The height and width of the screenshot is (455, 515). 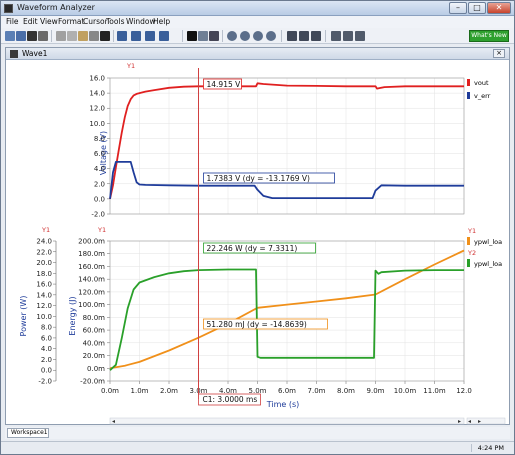 What do you see at coordinates (499, 8) in the screenshot?
I see `close-button: ✕` at bounding box center [499, 8].